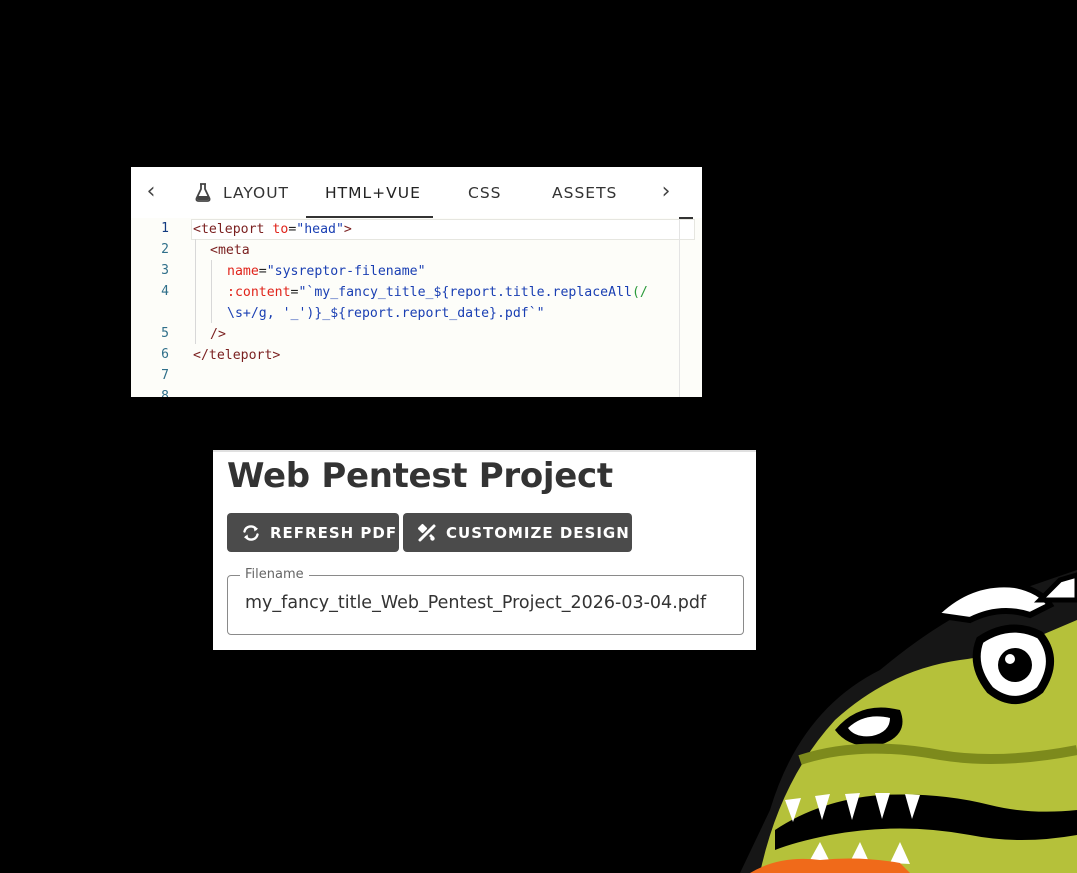  I want to click on refresh-icon, so click(251, 533).